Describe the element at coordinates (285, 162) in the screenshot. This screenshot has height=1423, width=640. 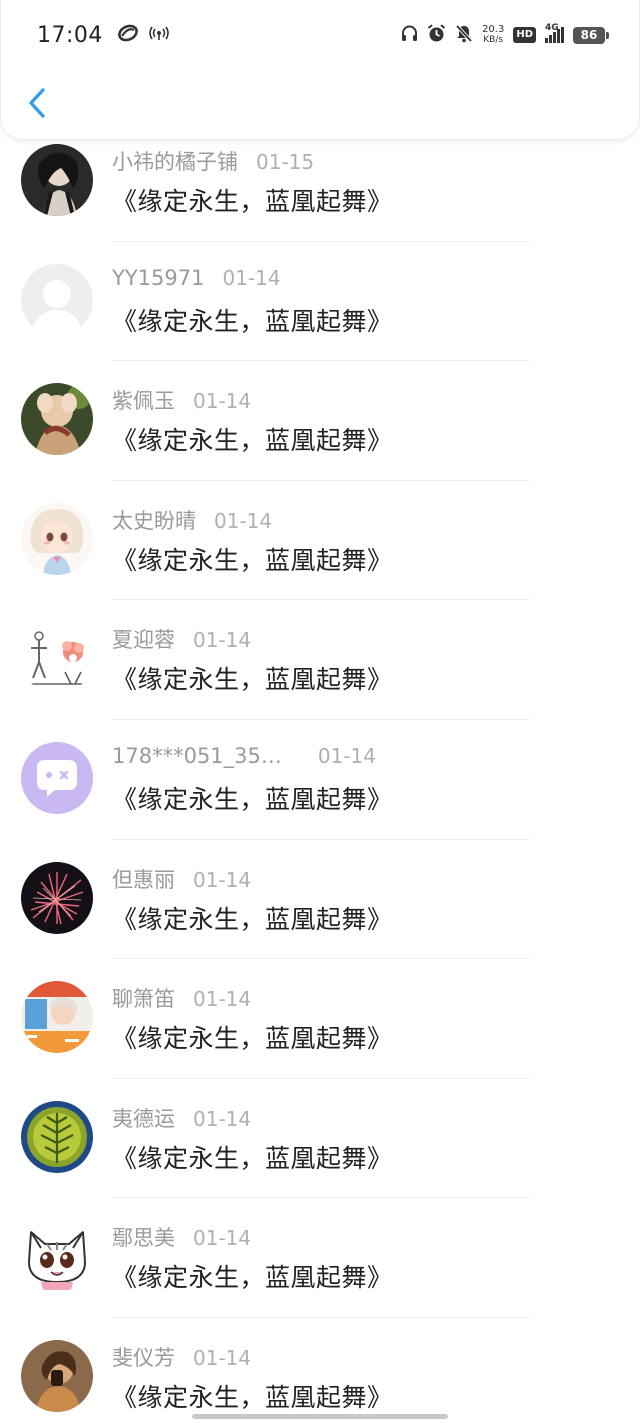
I see `comment-date: 01-15` at that location.